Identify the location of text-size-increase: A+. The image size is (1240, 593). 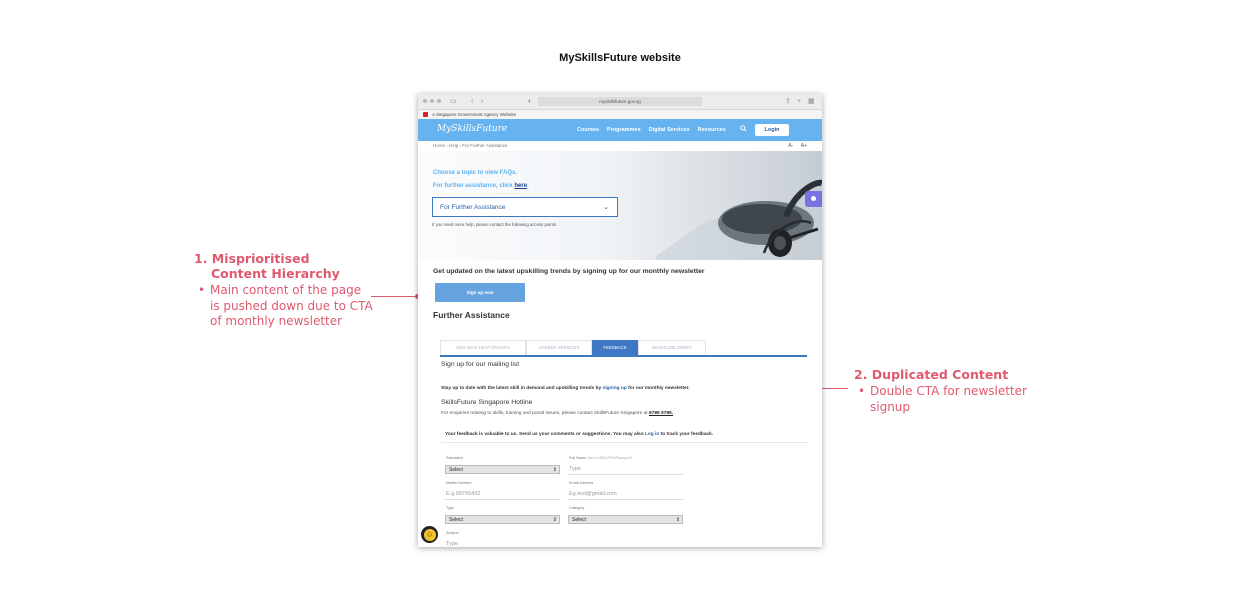
(804, 146).